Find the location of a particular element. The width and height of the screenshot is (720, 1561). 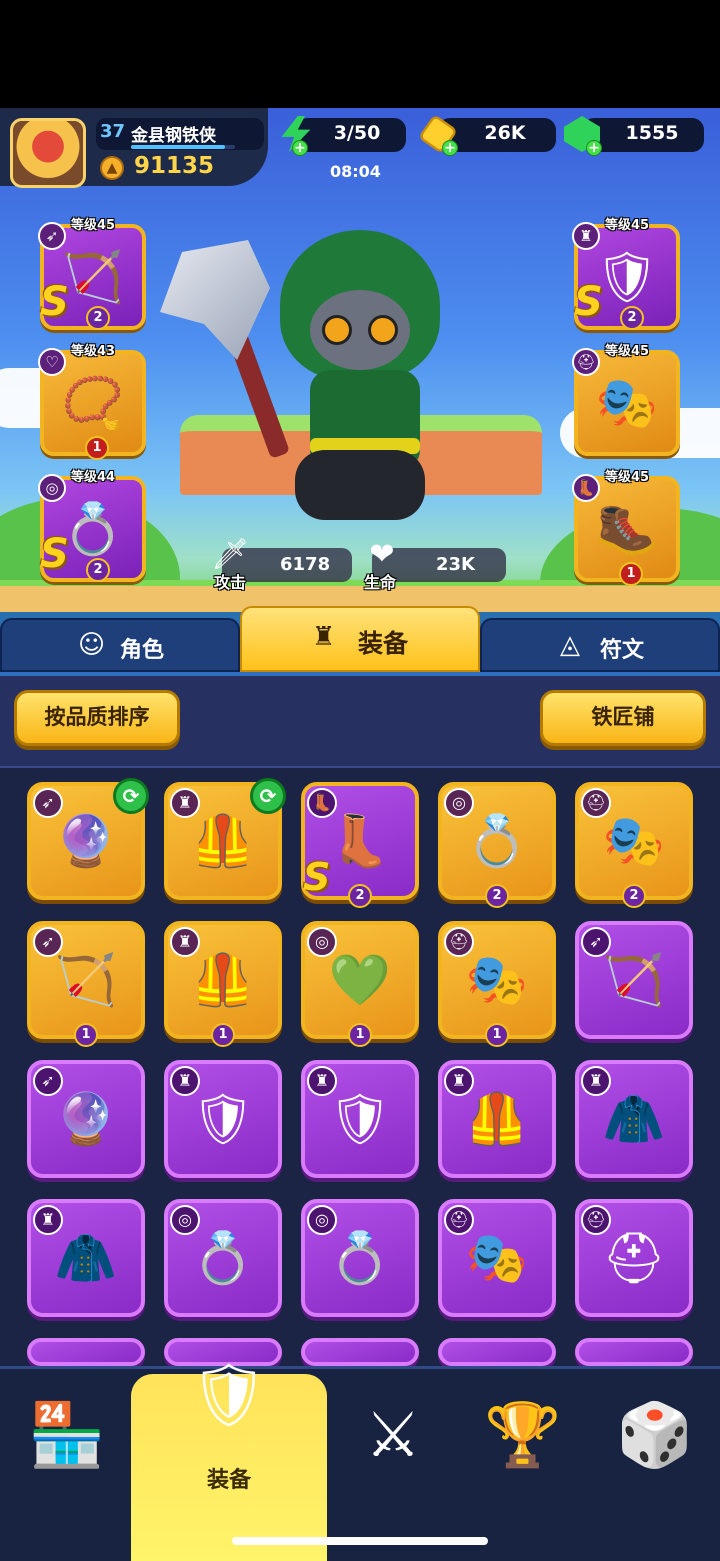

equipped-ring-slot: 等级44 ◎ 💍 S 2 is located at coordinates (92, 526).